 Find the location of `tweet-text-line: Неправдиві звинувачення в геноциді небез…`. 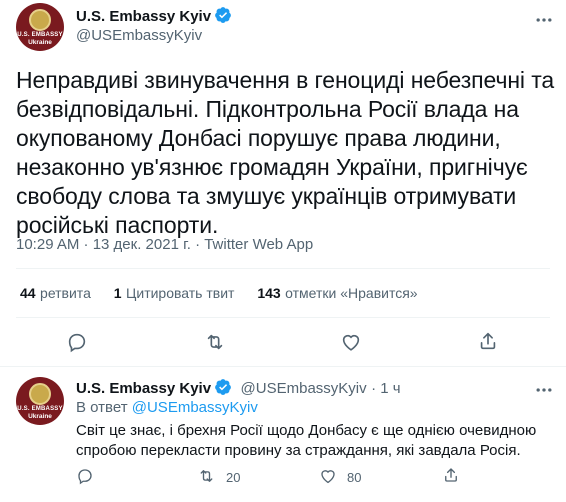

tweet-text-line: Неправдиві звинувачення в геноциді небез… is located at coordinates (285, 80).